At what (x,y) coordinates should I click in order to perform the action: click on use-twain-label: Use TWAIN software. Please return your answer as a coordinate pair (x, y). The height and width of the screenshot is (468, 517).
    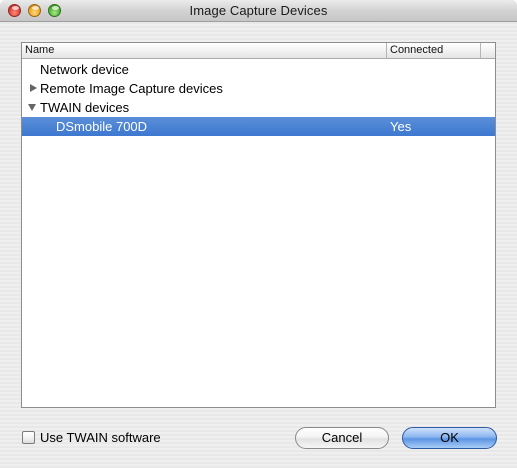
    Looking at the image, I should click on (100, 438).